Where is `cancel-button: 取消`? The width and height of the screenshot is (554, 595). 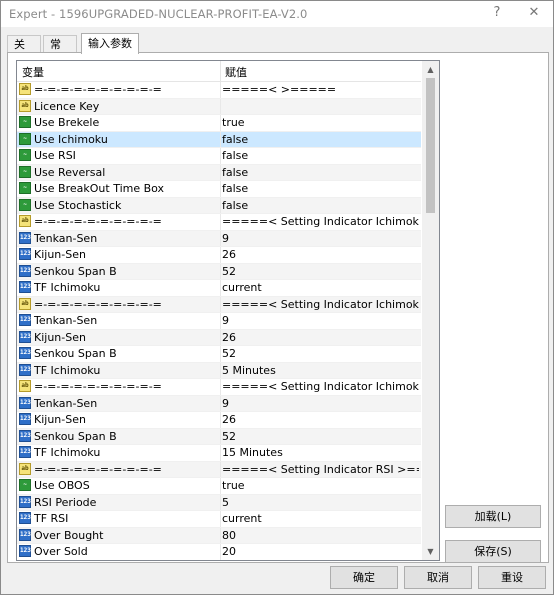
cancel-button: 取消 is located at coordinates (438, 577).